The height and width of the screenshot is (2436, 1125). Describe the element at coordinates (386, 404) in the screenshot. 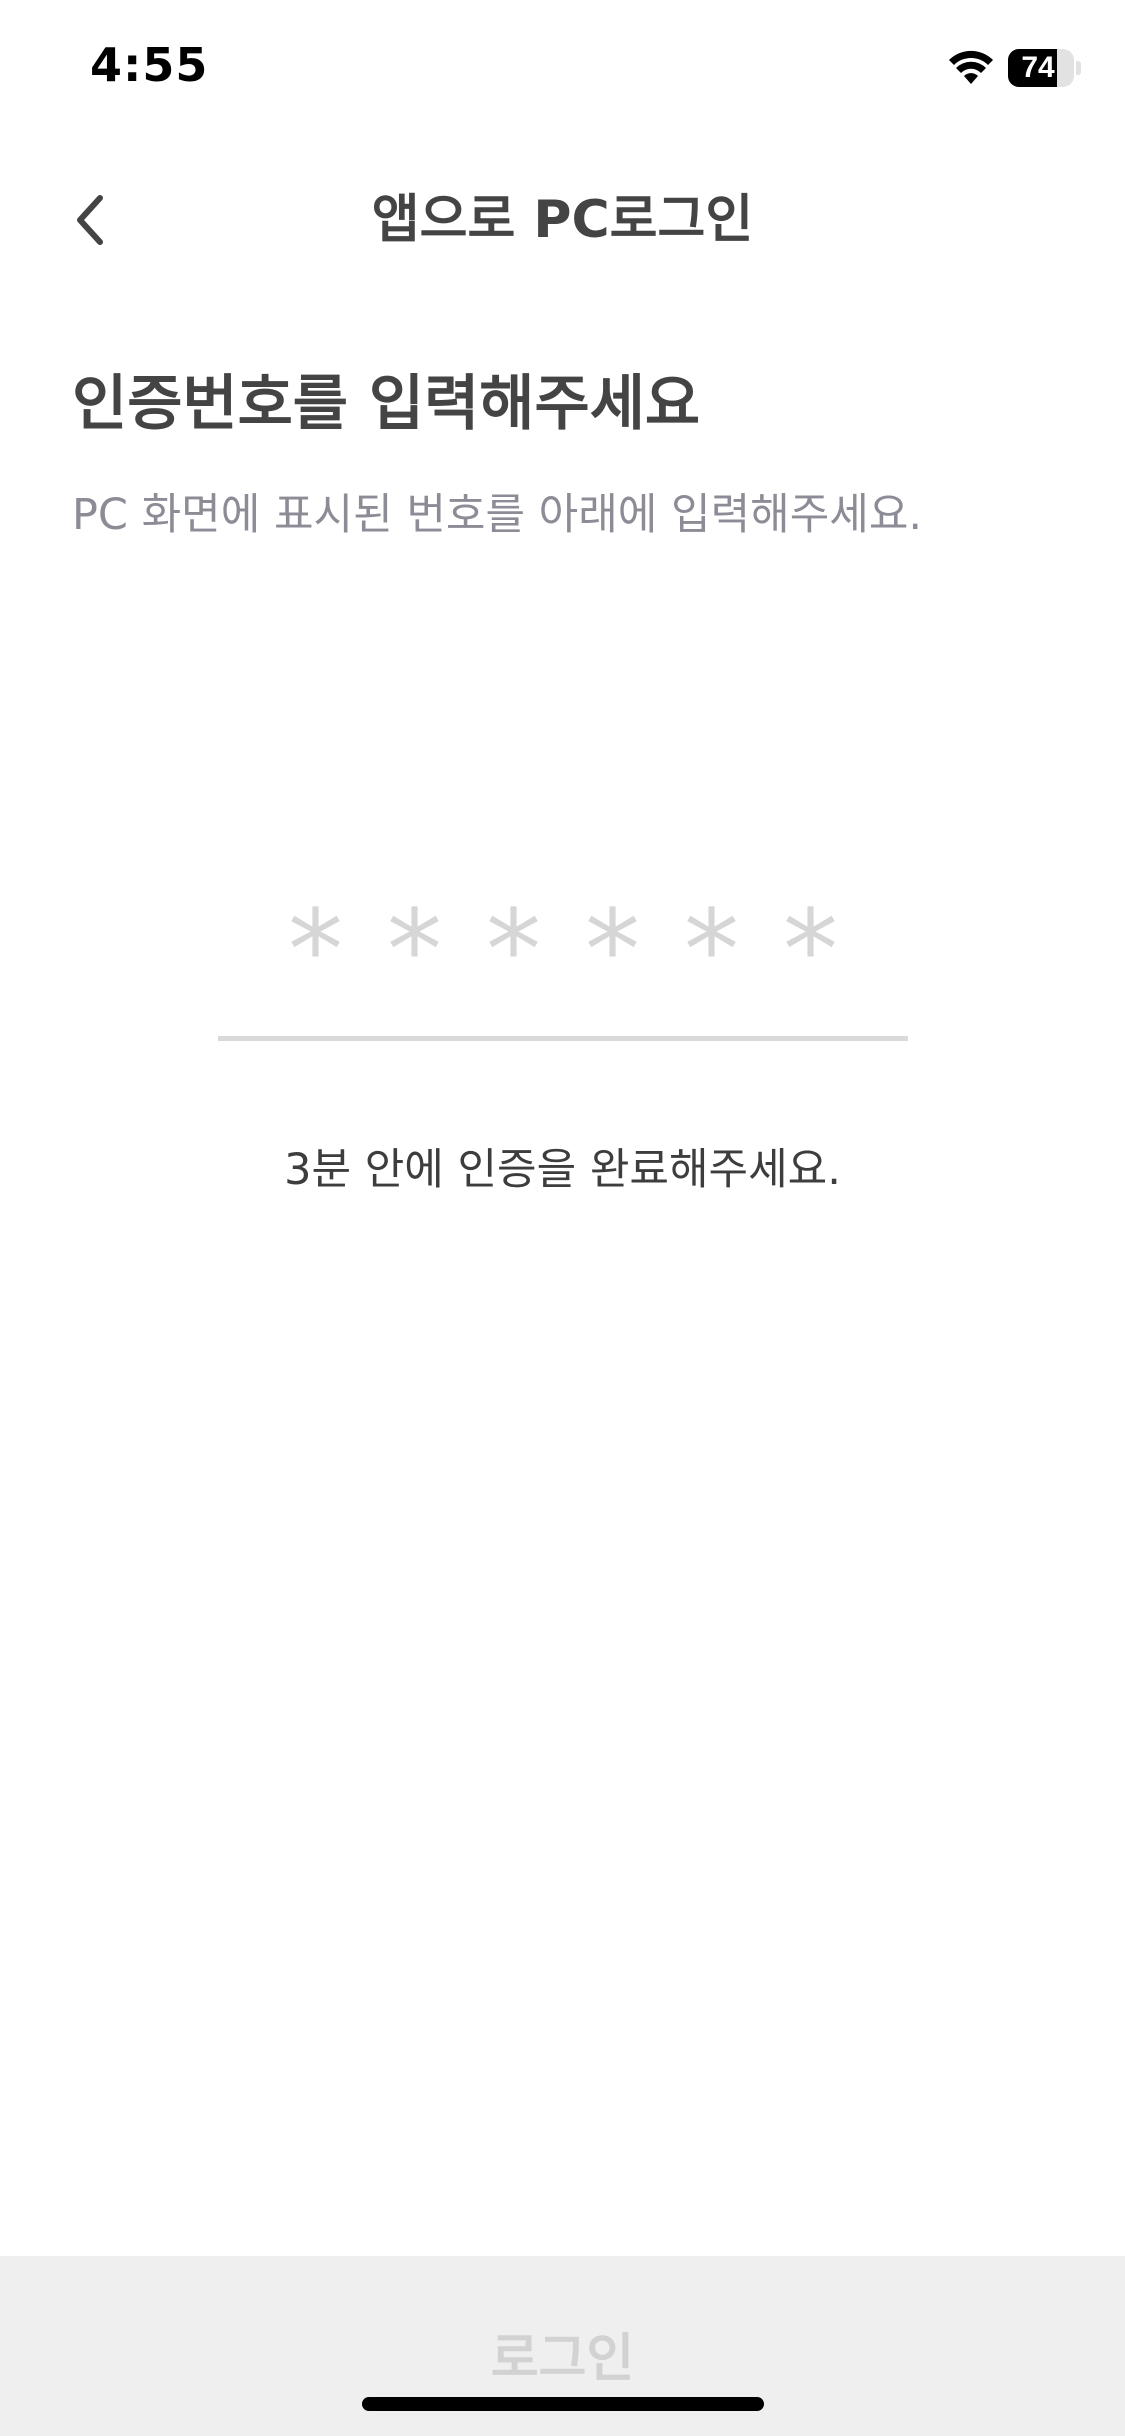

I see `main-heading: 인증번호를 입력해주세요` at that location.